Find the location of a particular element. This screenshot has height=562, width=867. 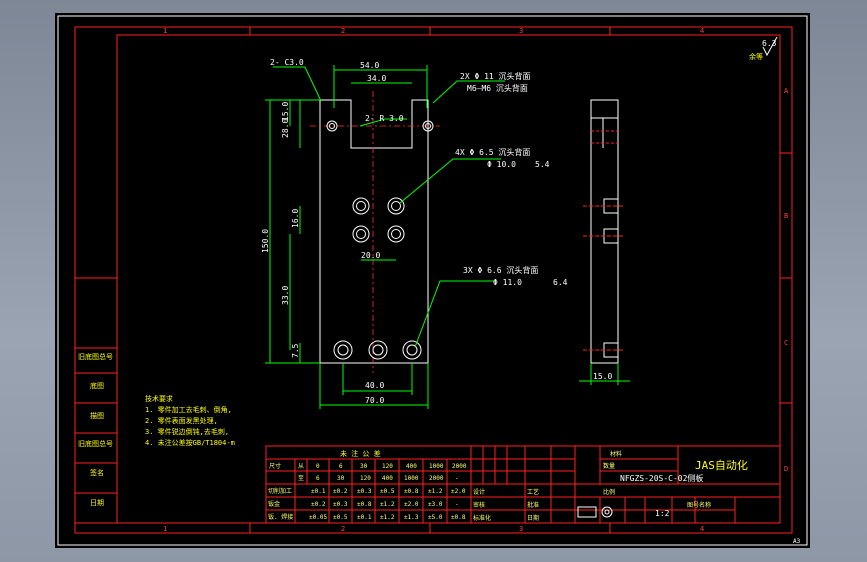

svg-text: 至 is located at coordinates (301, 478).